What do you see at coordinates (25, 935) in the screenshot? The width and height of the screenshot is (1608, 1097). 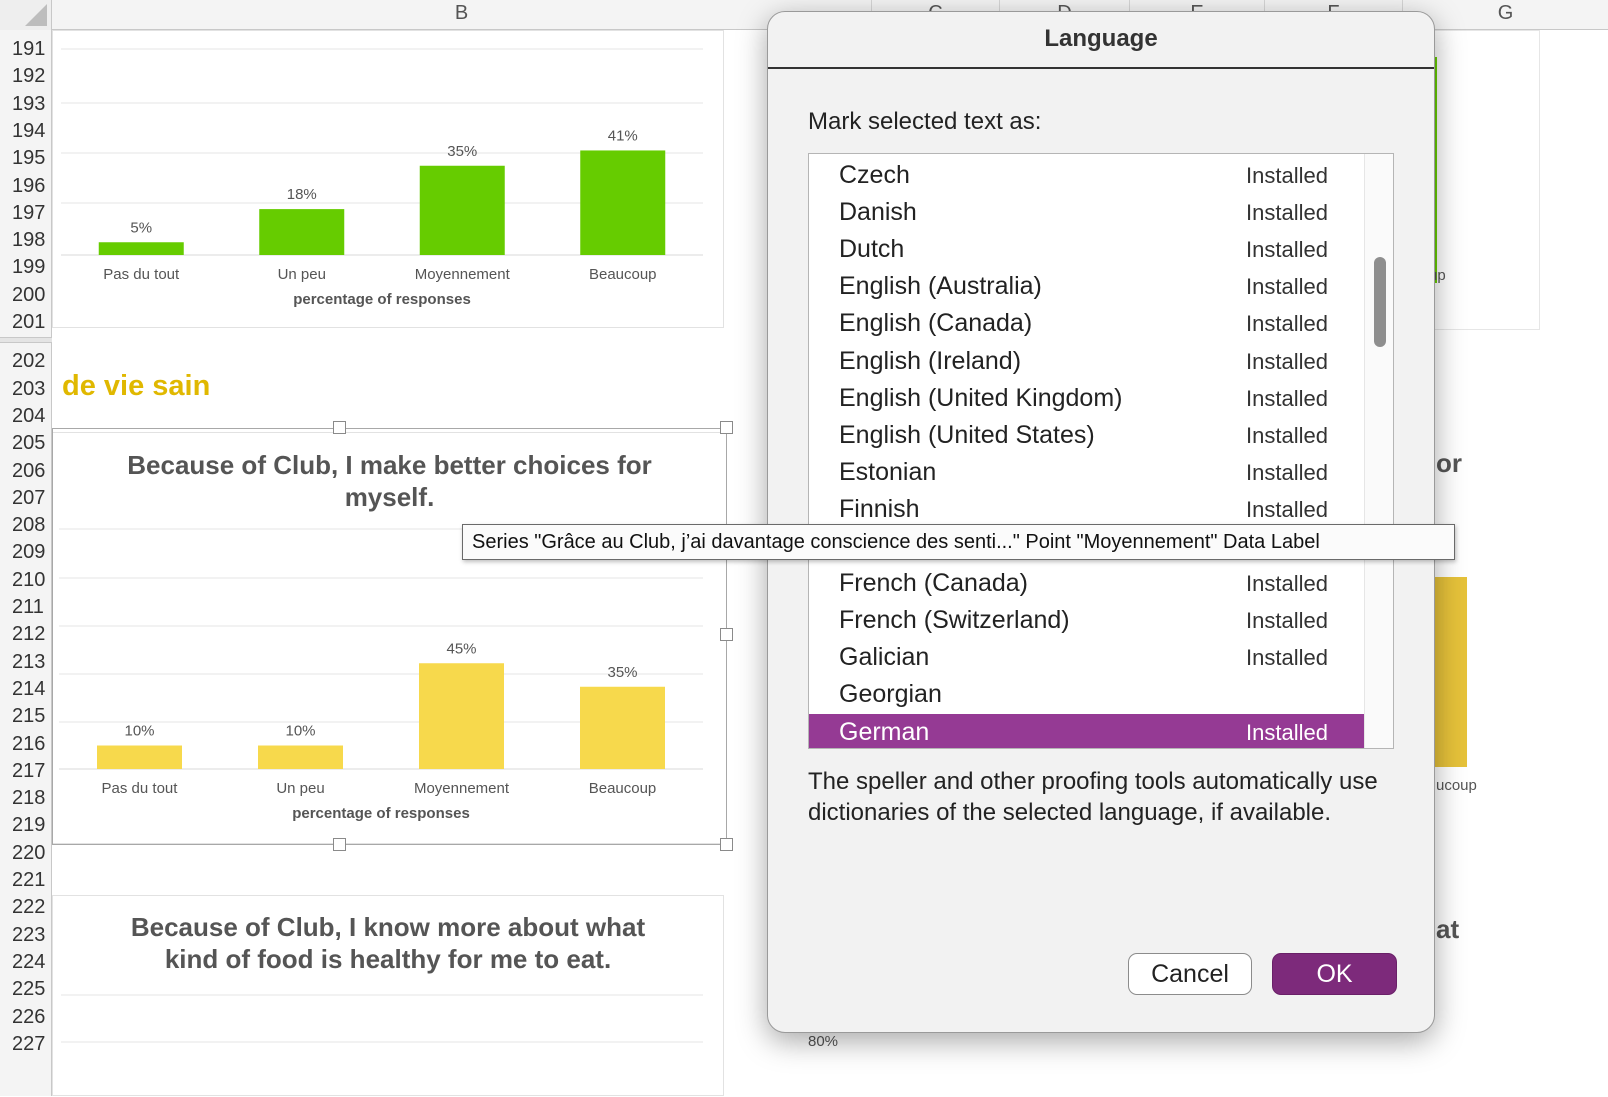 I see `row-header-223: 223` at bounding box center [25, 935].